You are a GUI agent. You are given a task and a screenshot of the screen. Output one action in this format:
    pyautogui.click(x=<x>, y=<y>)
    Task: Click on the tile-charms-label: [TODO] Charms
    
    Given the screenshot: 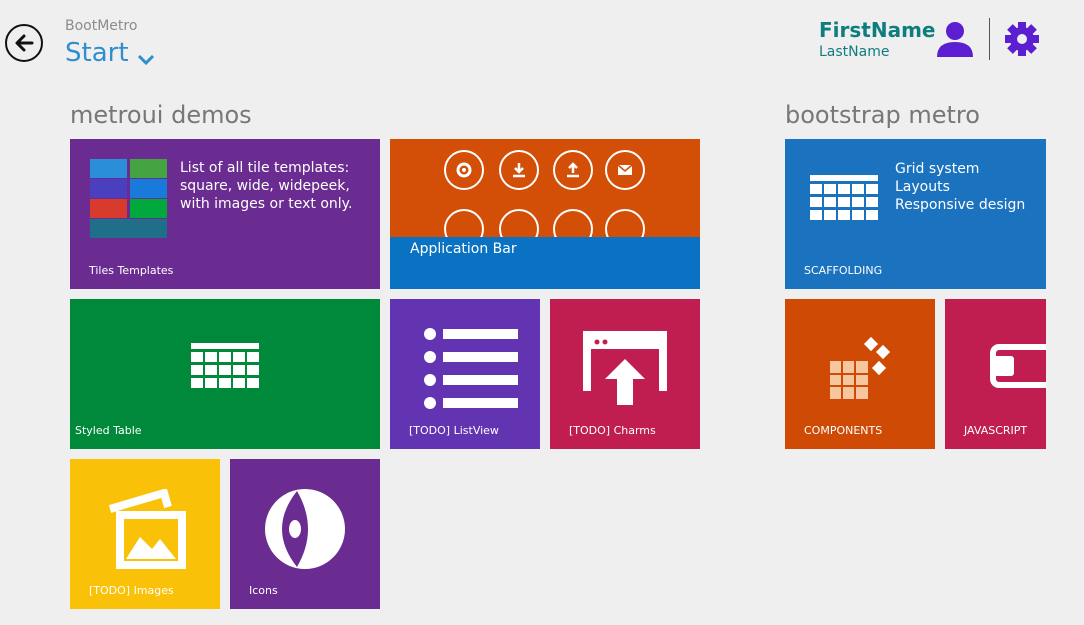 What is the action you would take?
    pyautogui.click(x=612, y=430)
    